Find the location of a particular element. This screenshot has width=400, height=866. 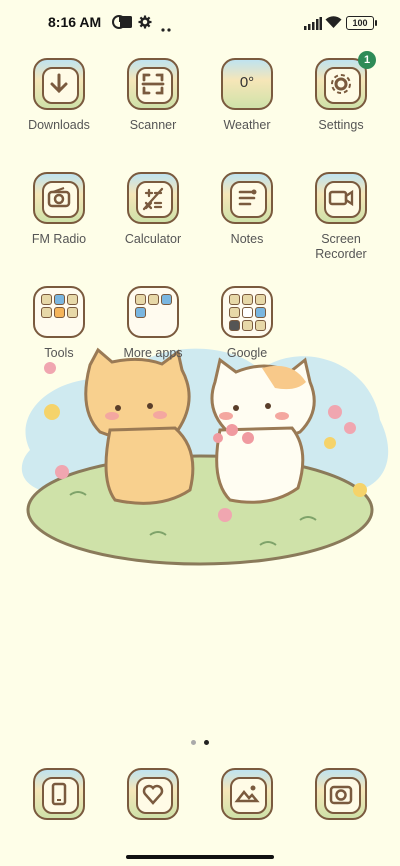

download-icon is located at coordinates (59, 84).